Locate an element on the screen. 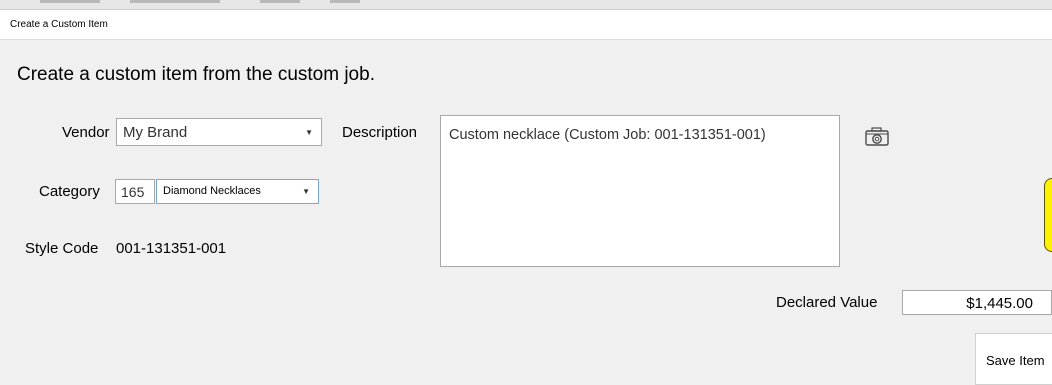  dialog-title: Create a Custom Item is located at coordinates (59, 24).